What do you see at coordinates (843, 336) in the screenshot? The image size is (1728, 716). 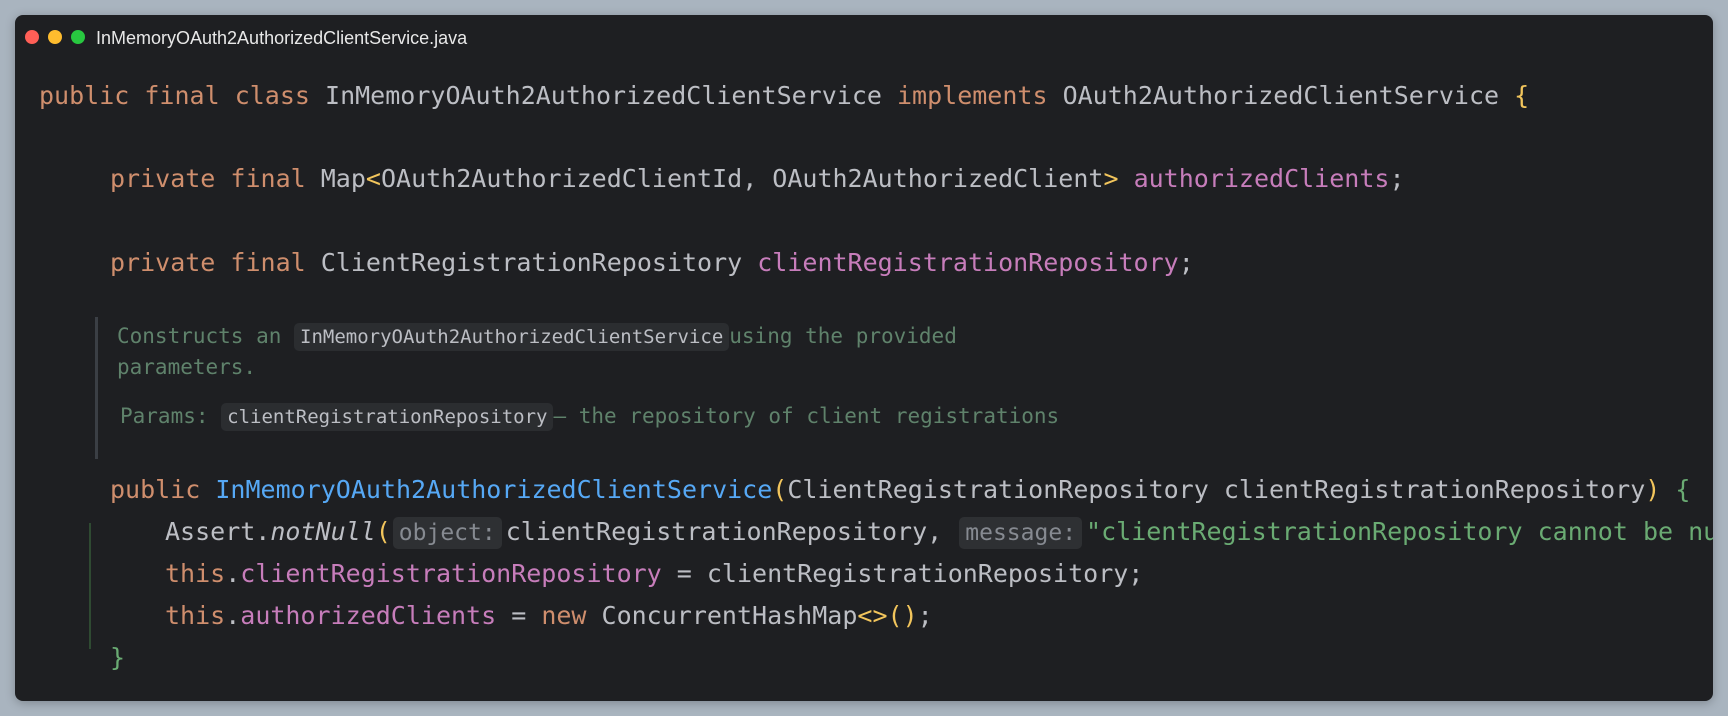 I see `doc-text: using the provided` at bounding box center [843, 336].